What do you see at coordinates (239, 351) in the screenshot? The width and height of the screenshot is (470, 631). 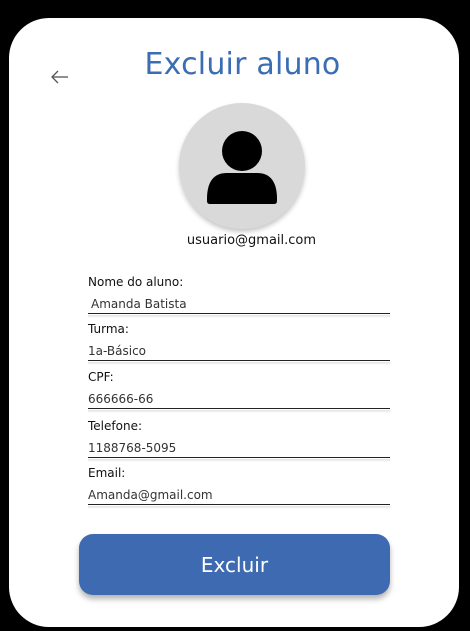 I see `class-input` at bounding box center [239, 351].